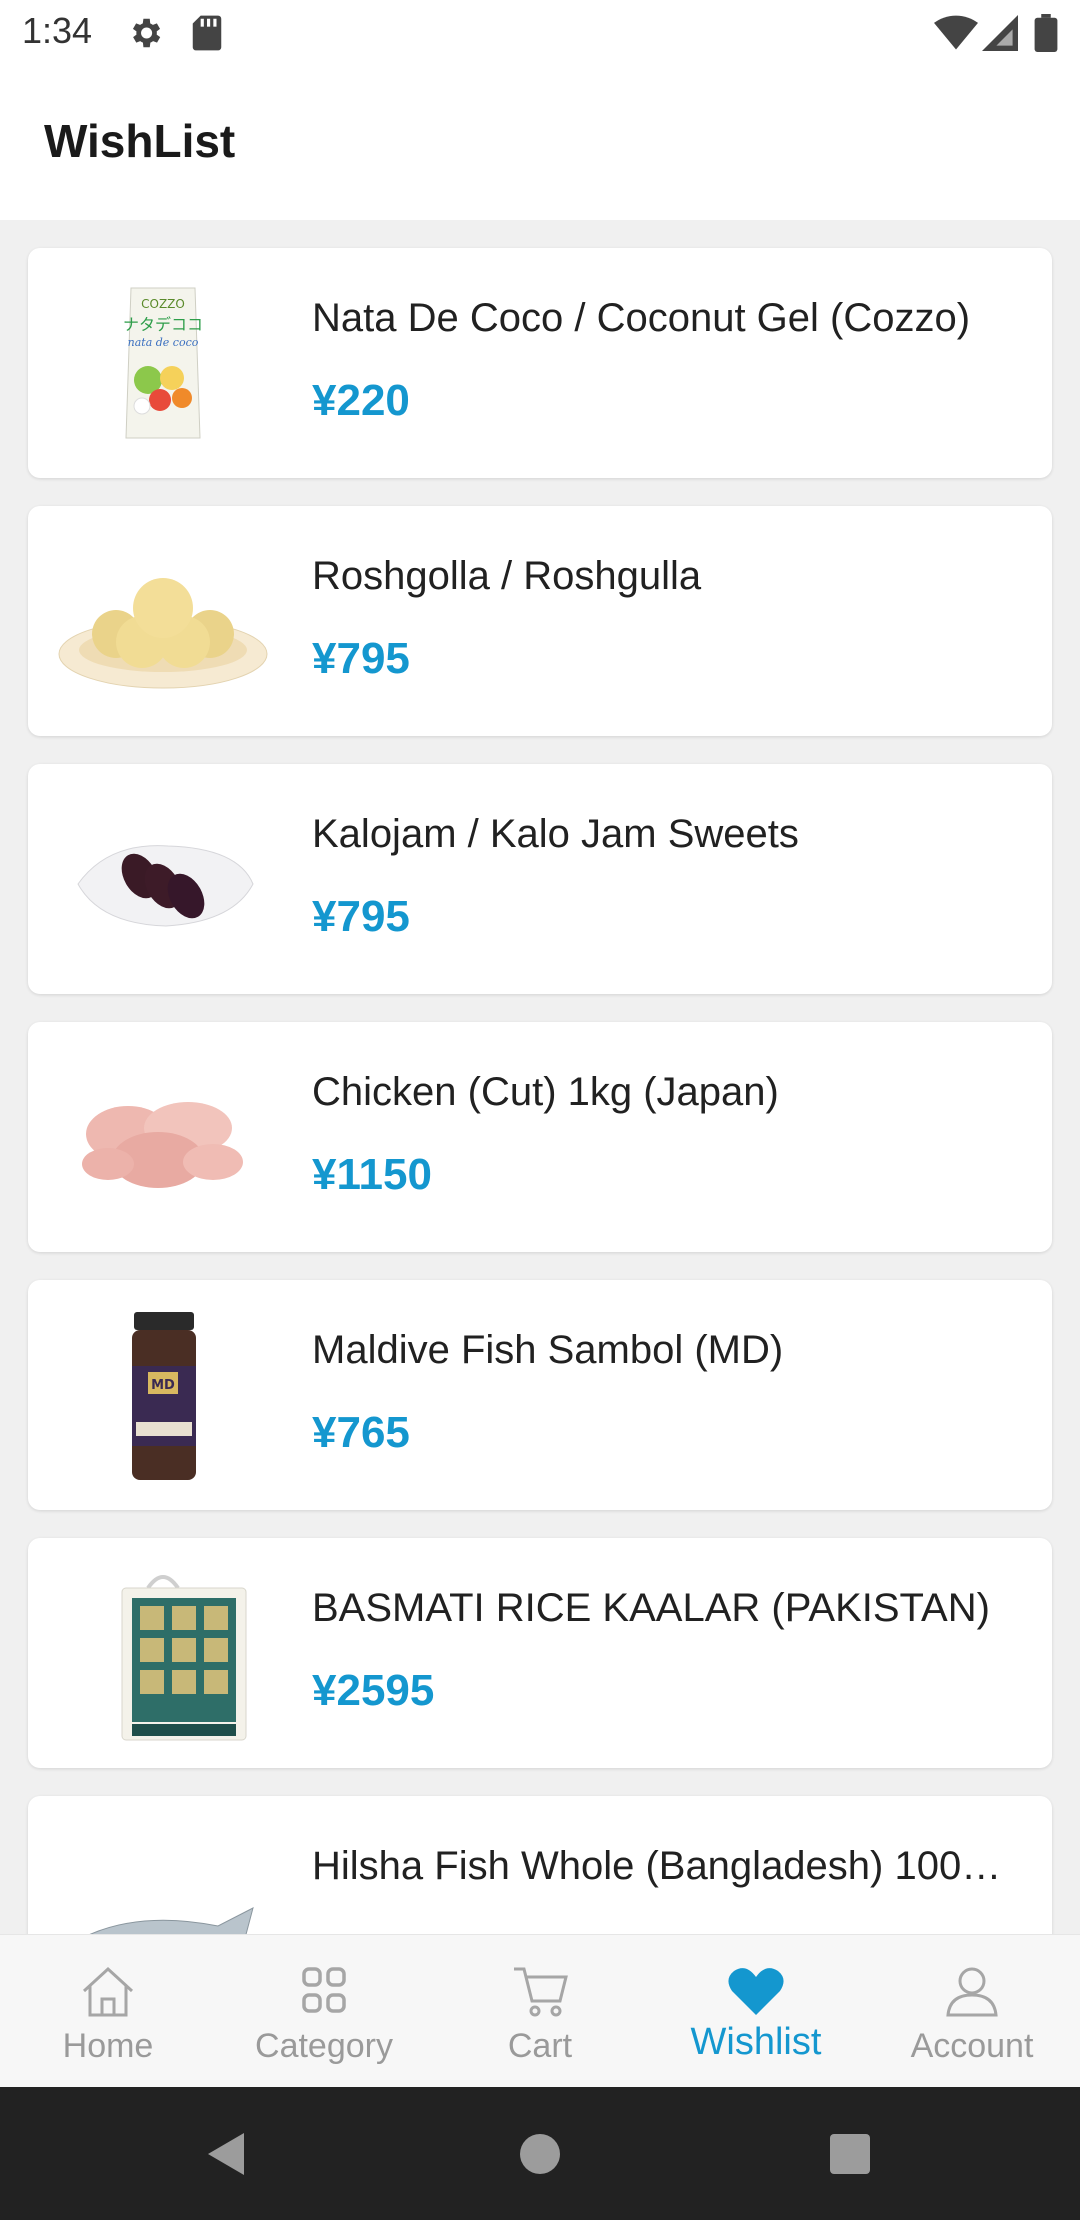  Describe the element at coordinates (57, 30) in the screenshot. I see `status-time: 1:34` at that location.